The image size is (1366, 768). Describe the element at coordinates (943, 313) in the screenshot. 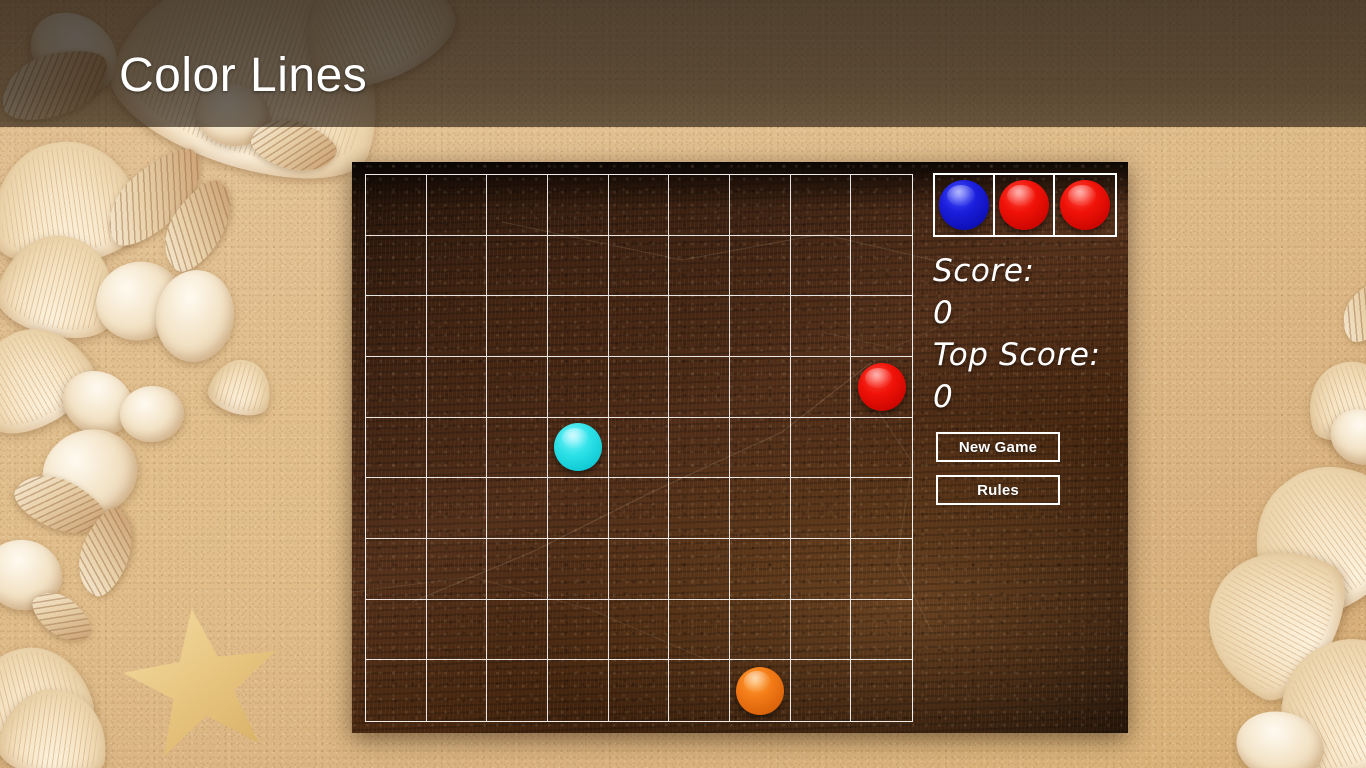

I see `score-value: 0` at that location.